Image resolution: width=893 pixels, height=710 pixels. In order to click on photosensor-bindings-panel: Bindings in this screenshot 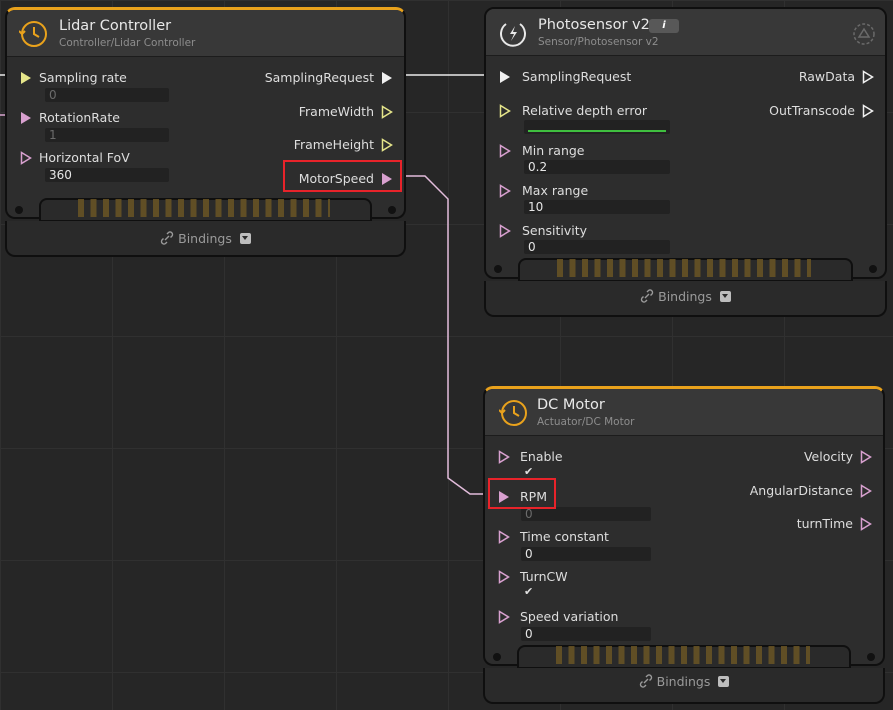, I will do `click(685, 299)`.